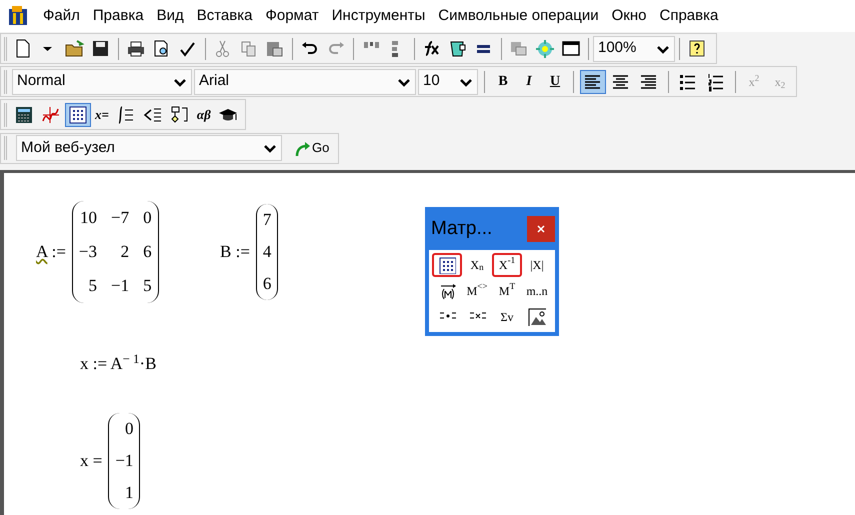  Describe the element at coordinates (634, 49) in the screenshot. I see `zoom-dropdown: 100%` at that location.